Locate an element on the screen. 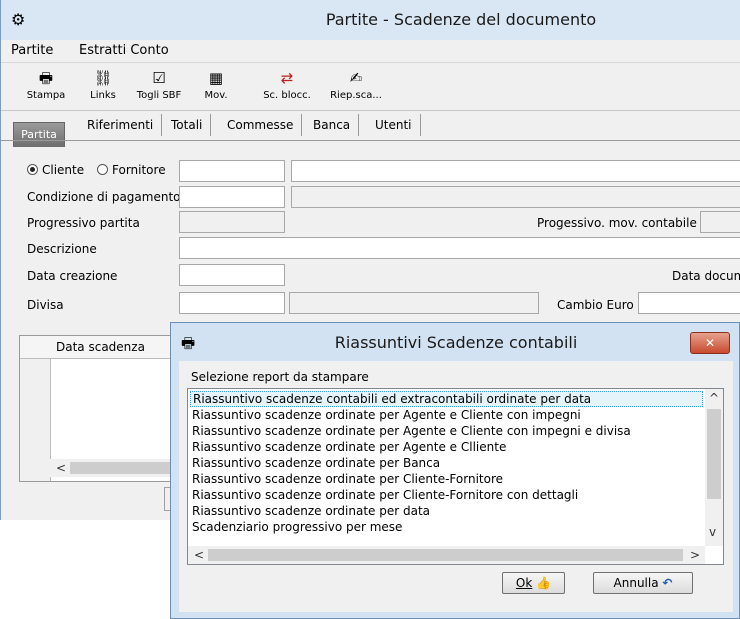  sc-blocc-button: ⇄ Sc. blocc. is located at coordinates (287, 88).